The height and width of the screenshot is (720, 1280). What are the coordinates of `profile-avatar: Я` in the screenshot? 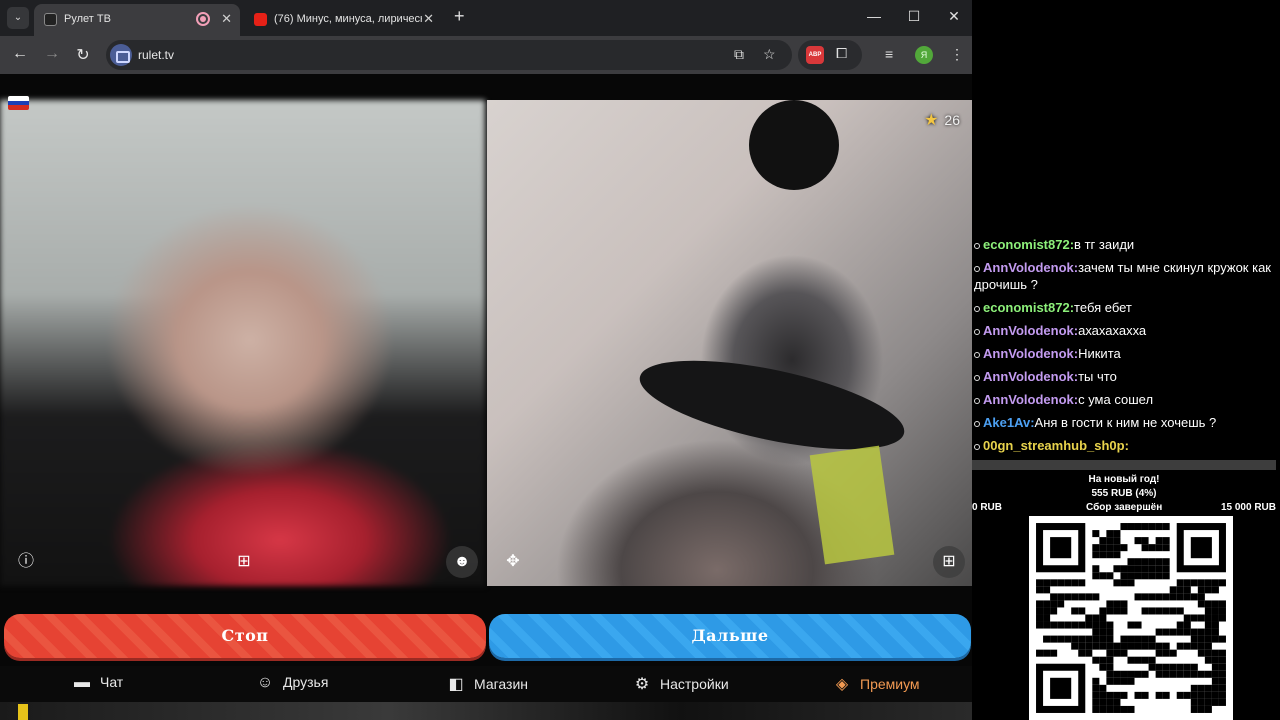 It's located at (924, 55).